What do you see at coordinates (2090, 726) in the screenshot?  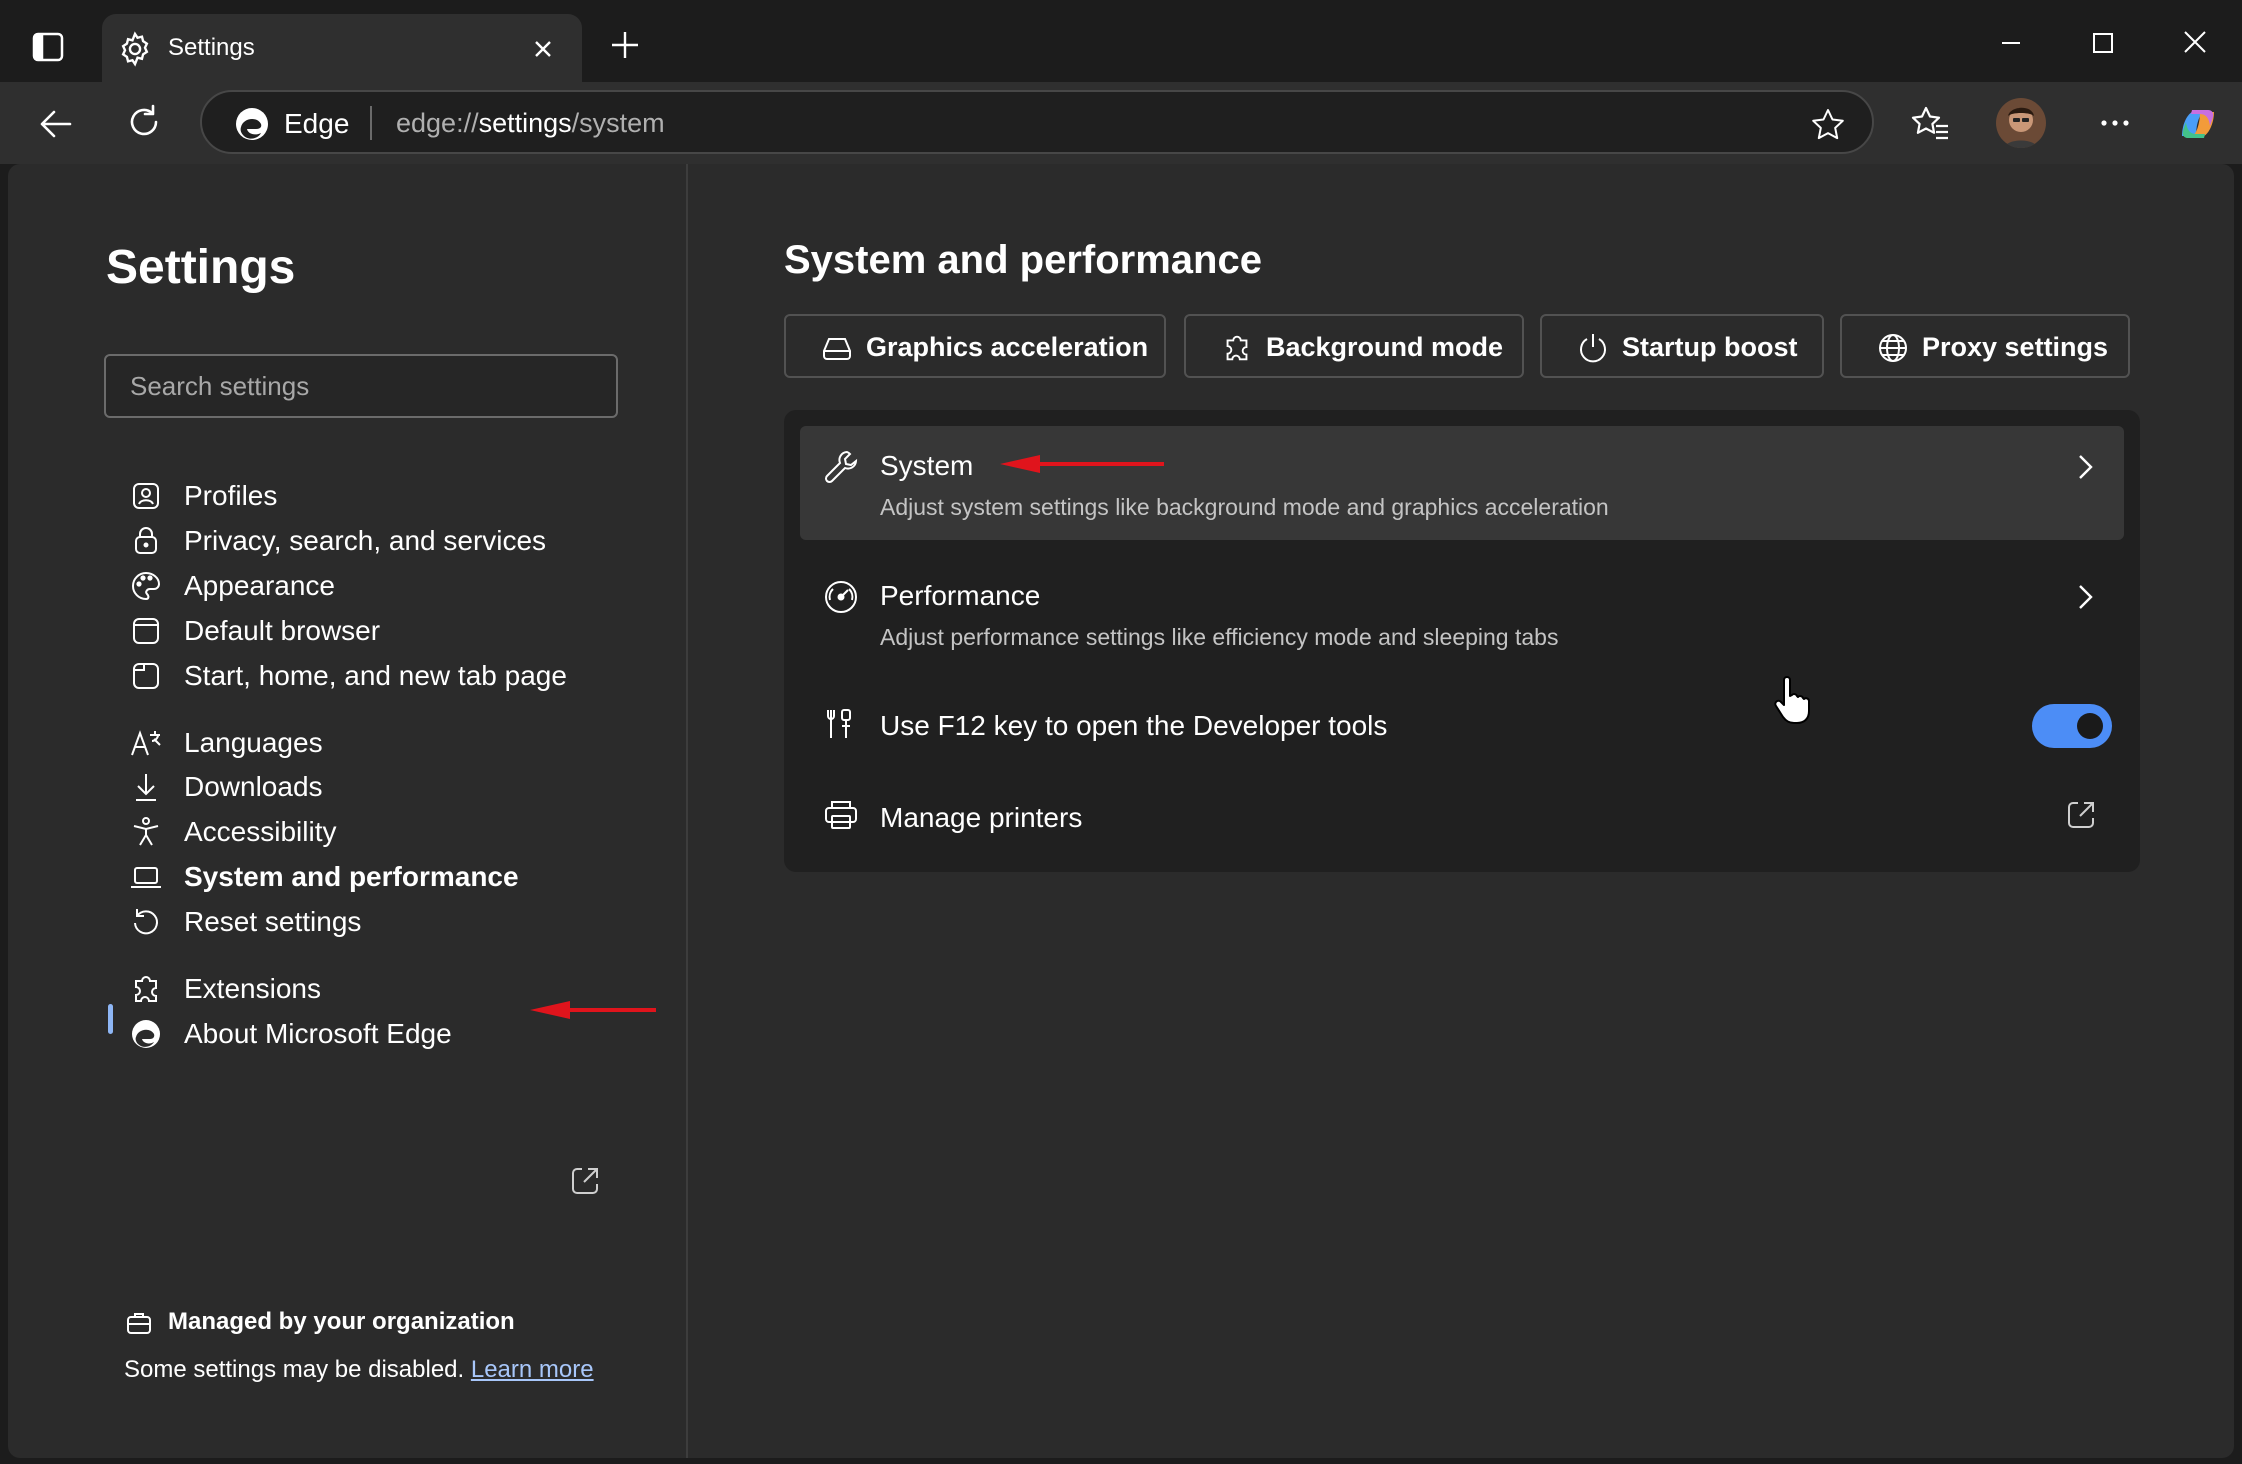 I see `toggle-knob` at bounding box center [2090, 726].